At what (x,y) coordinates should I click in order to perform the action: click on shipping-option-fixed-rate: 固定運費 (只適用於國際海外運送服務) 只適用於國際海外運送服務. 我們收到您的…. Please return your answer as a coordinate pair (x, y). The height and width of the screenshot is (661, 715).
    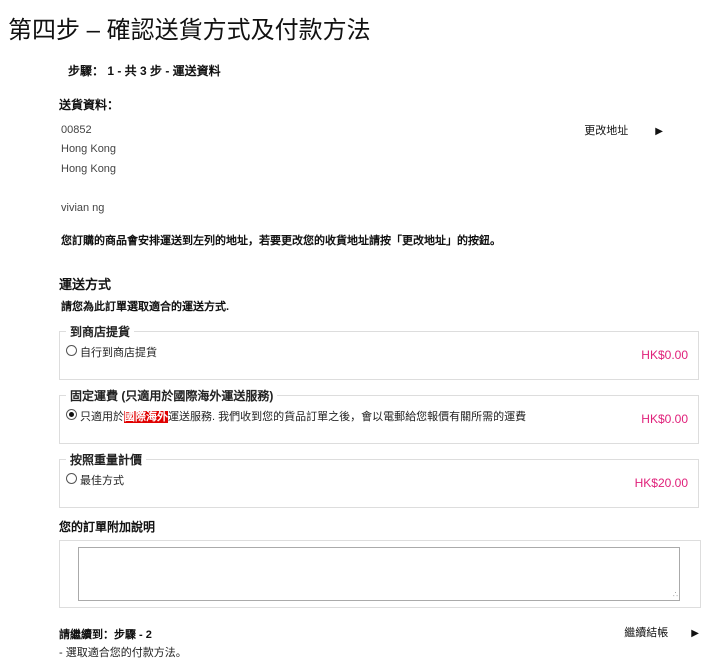
    Looking at the image, I should click on (379, 415).